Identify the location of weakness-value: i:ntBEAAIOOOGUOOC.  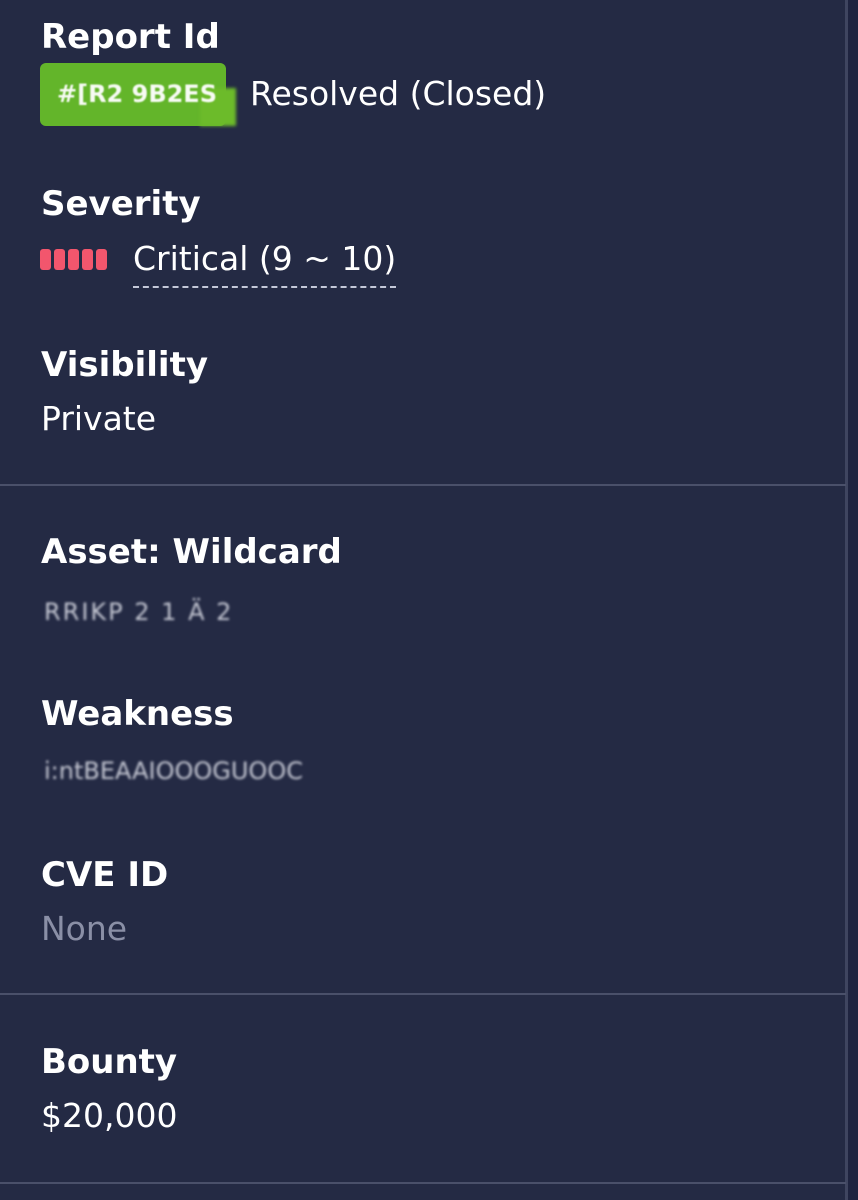
(173, 771).